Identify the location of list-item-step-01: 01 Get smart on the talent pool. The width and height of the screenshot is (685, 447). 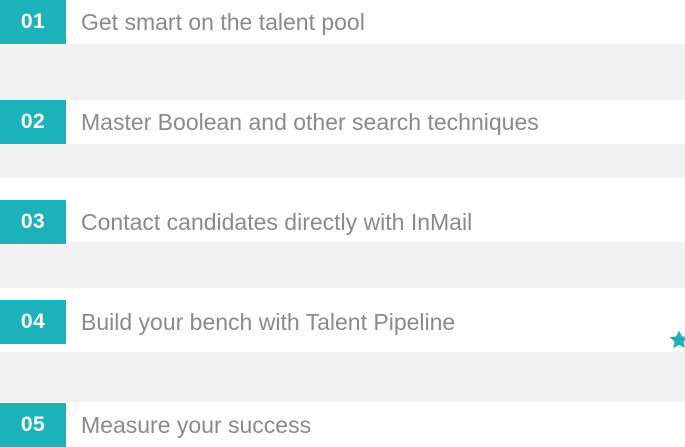
(342, 22).